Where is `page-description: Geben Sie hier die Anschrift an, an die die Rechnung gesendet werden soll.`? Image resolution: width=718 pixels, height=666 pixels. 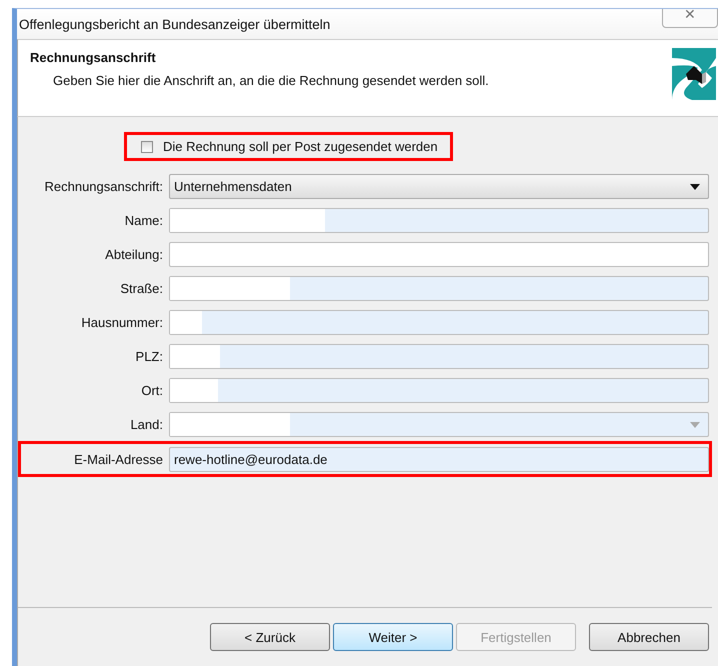
page-description: Geben Sie hier die Anschrift an, an die die Rechnung gesendet werden soll. is located at coordinates (271, 80).